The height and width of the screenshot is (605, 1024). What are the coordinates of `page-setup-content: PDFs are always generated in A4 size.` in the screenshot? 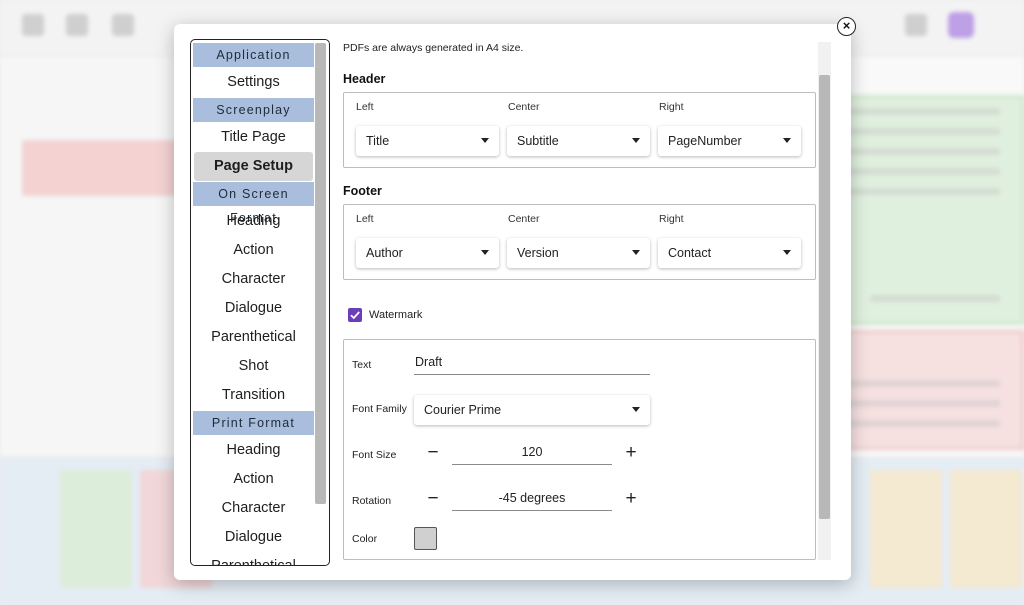 It's located at (580, 48).